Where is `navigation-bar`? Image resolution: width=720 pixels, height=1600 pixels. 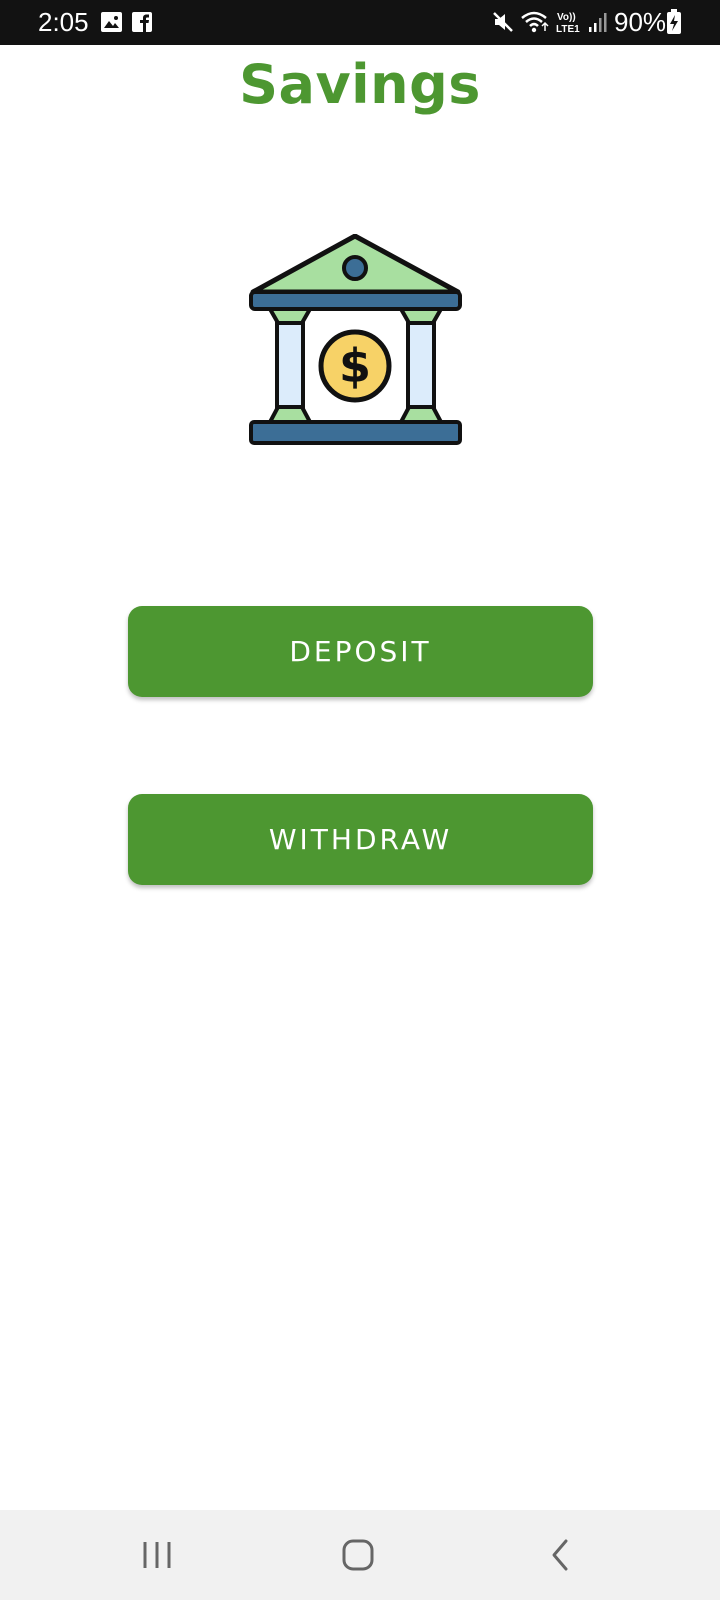
navigation-bar is located at coordinates (360, 1555).